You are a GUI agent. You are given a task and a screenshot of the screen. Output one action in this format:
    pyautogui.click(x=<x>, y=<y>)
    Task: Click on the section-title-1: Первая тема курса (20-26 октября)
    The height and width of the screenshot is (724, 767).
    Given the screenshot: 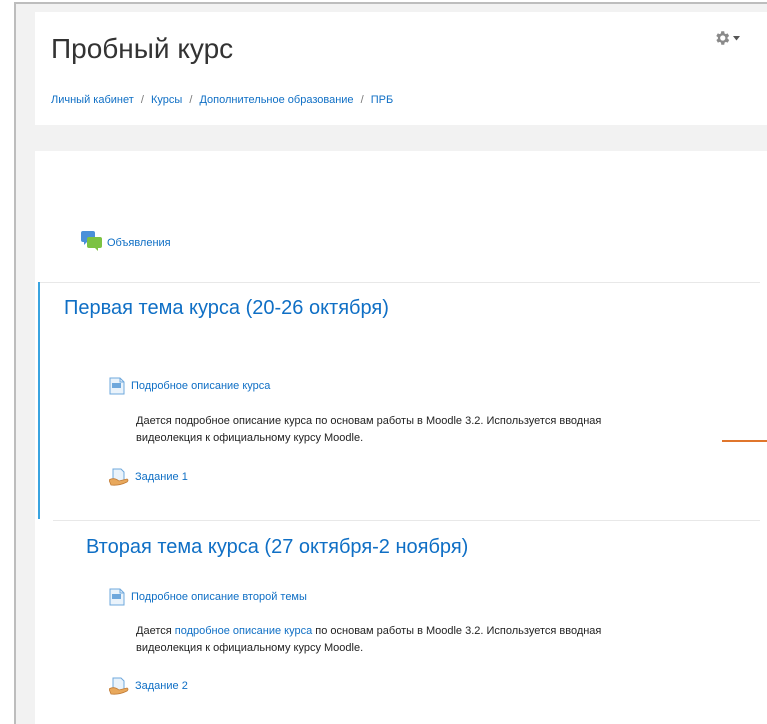 What is the action you would take?
    pyautogui.click(x=226, y=308)
    